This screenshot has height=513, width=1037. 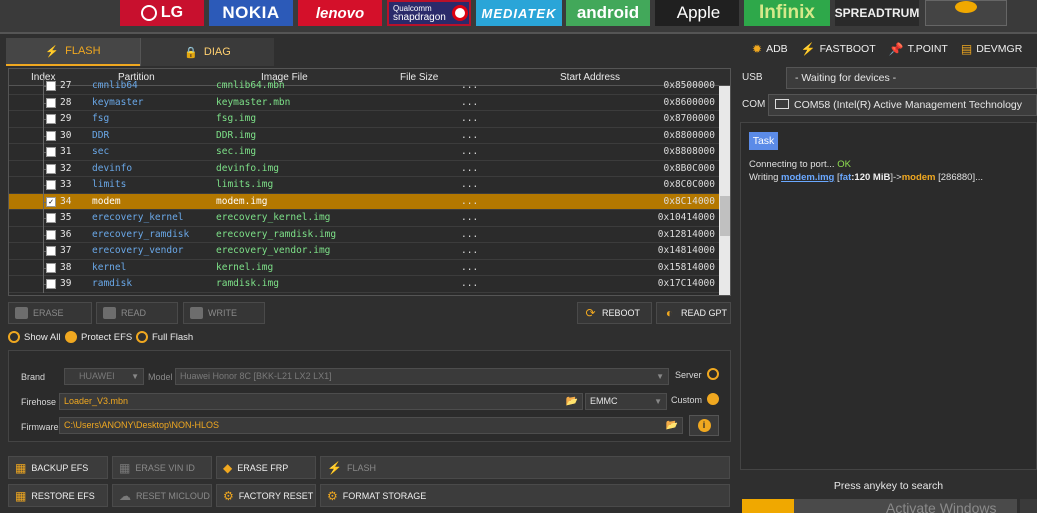 I want to click on flash-button: ⚡ FLASH, so click(x=525, y=467).